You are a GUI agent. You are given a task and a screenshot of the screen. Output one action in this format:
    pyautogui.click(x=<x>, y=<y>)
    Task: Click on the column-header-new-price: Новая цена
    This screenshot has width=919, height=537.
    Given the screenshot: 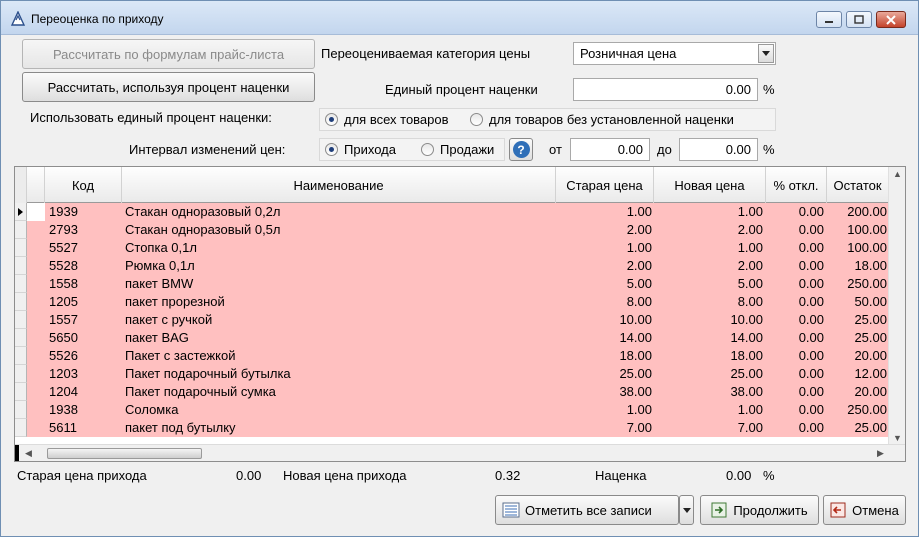 What is the action you would take?
    pyautogui.click(x=710, y=185)
    